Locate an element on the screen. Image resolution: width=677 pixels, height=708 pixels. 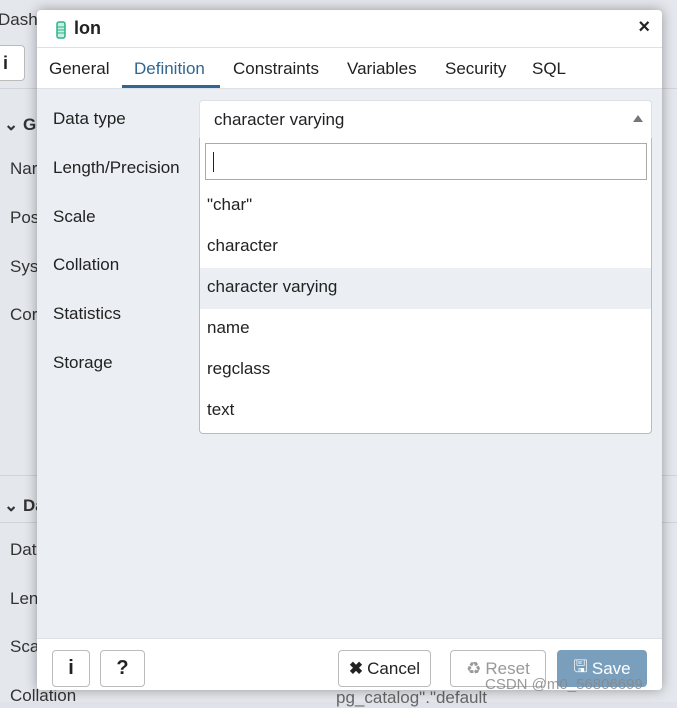
close-icon: × is located at coordinates (644, 27).